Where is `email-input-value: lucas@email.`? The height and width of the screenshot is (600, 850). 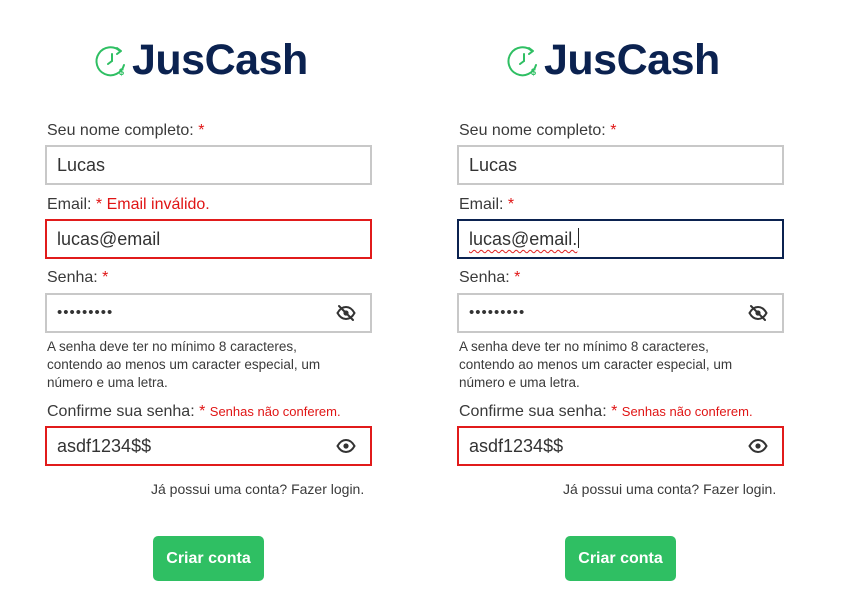 email-input-value: lucas@email. is located at coordinates (523, 239).